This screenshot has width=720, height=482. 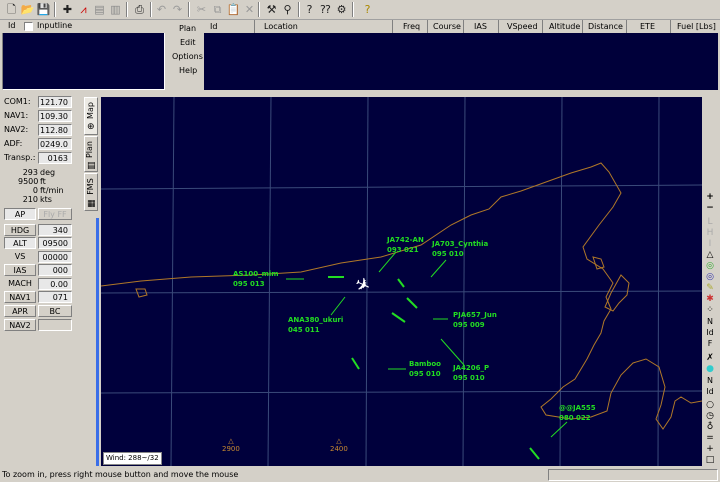 I want to click on delete-icon: ✕, so click(x=249, y=9).